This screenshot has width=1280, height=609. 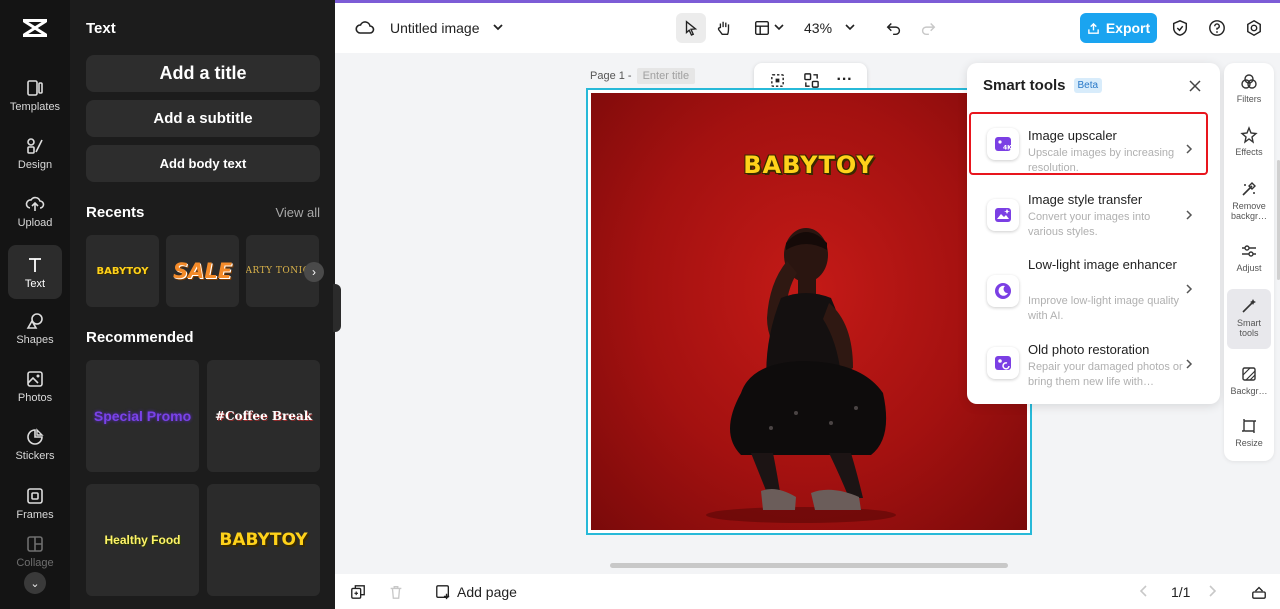 I want to click on export-button: Export, so click(x=1118, y=28).